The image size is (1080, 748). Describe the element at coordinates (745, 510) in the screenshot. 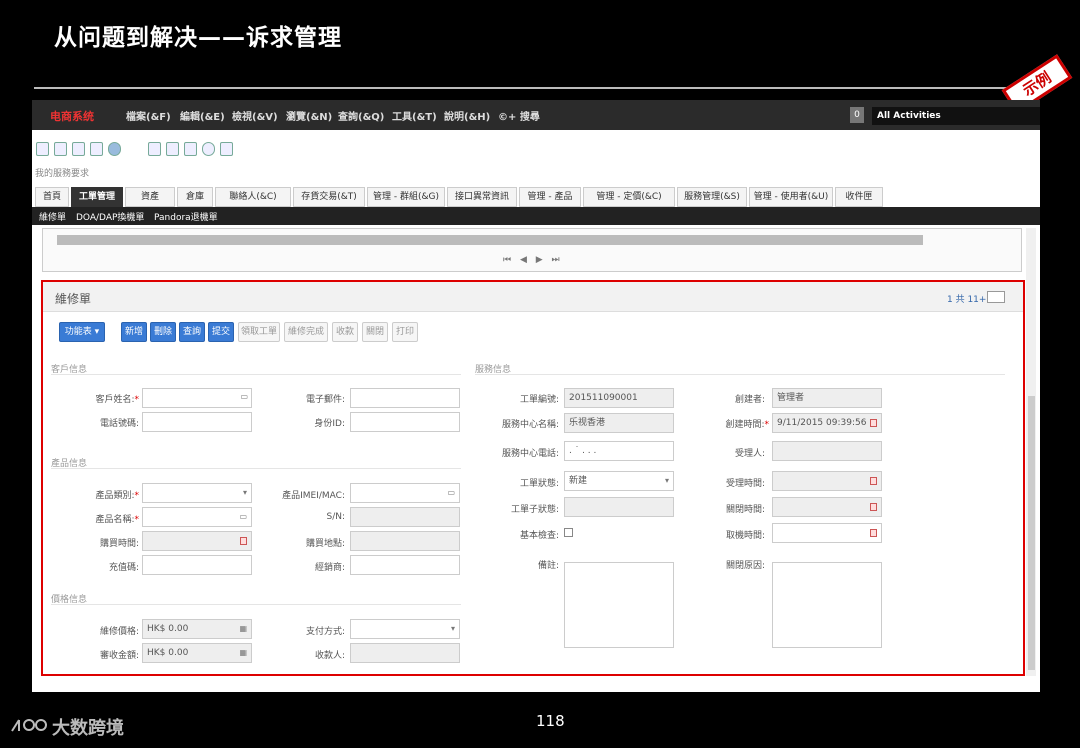

I see `close-time-label: 關閉時間:` at that location.